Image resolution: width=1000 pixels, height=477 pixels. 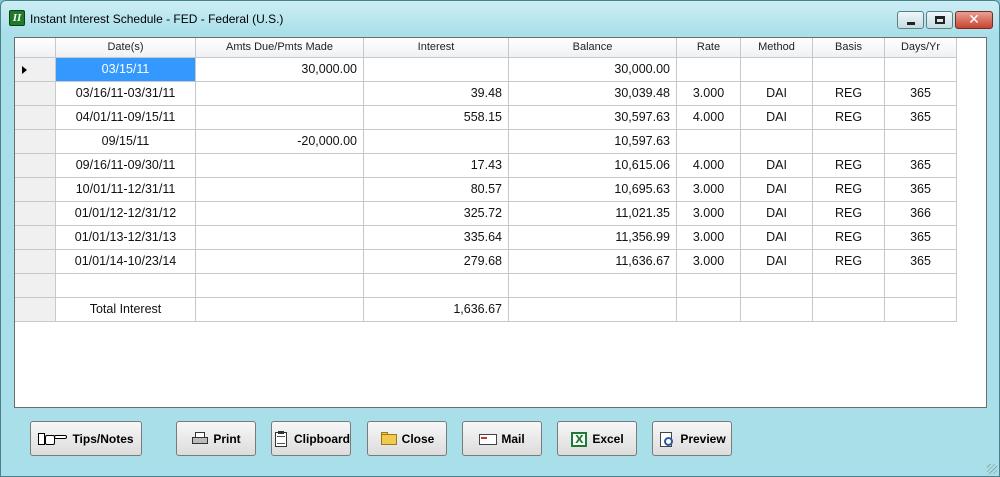 What do you see at coordinates (777, 48) in the screenshot?
I see `column-header-method: Method` at bounding box center [777, 48].